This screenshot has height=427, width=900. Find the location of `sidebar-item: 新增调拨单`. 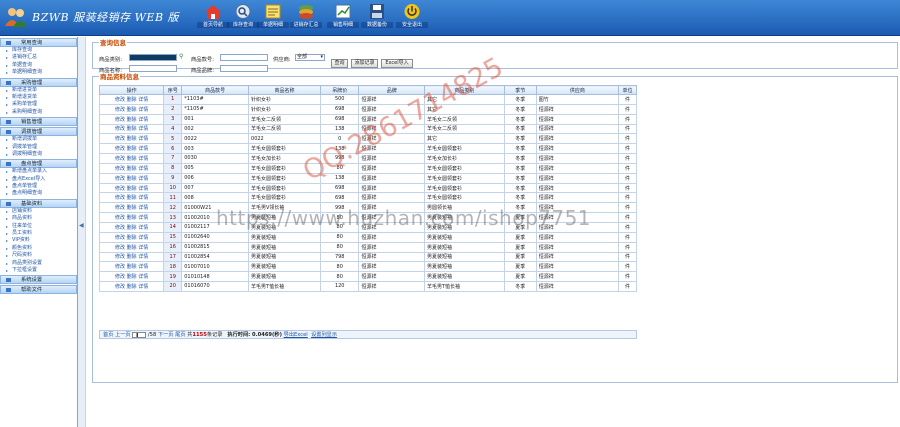

sidebar-item: 新增调拨单 is located at coordinates (38, 140).